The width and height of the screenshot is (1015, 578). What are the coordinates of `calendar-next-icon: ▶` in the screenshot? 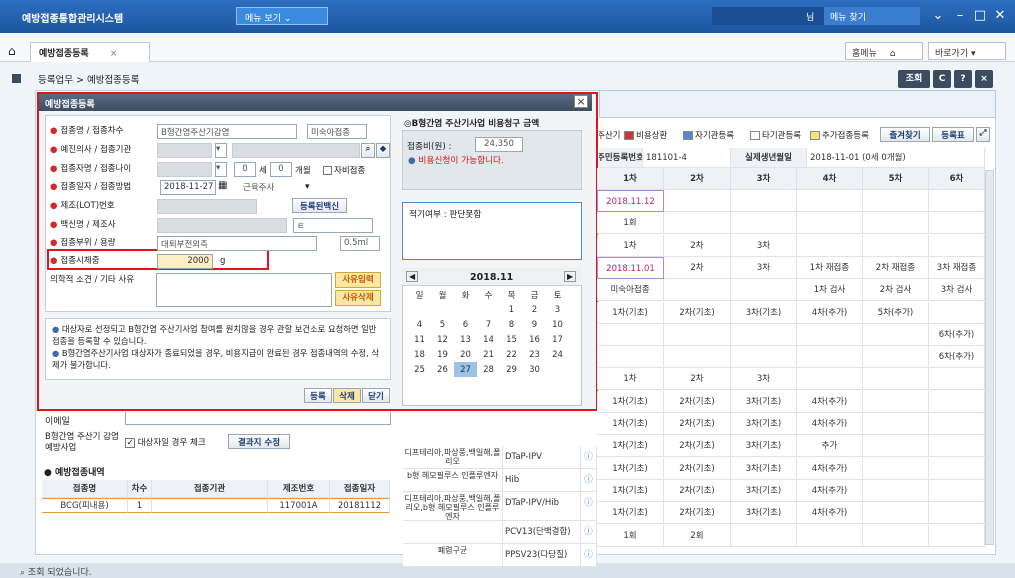 It's located at (570, 276).